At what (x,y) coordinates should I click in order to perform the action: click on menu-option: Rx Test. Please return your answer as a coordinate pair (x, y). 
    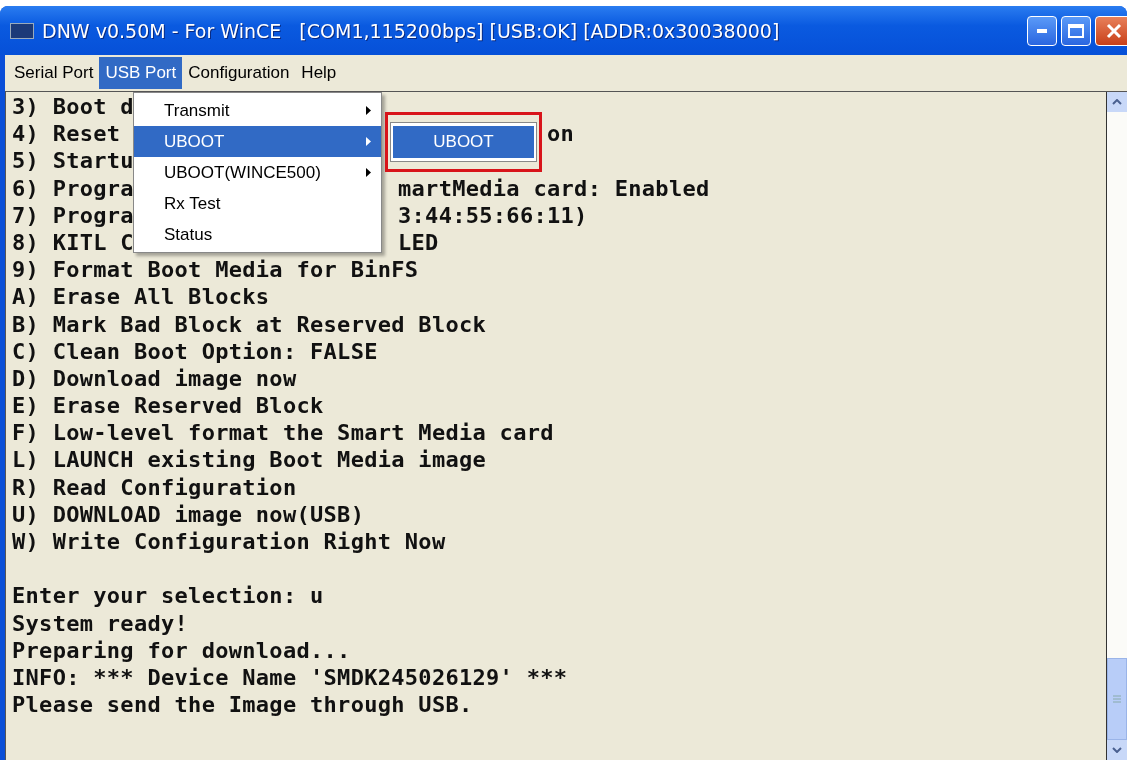
    Looking at the image, I should click on (257, 203).